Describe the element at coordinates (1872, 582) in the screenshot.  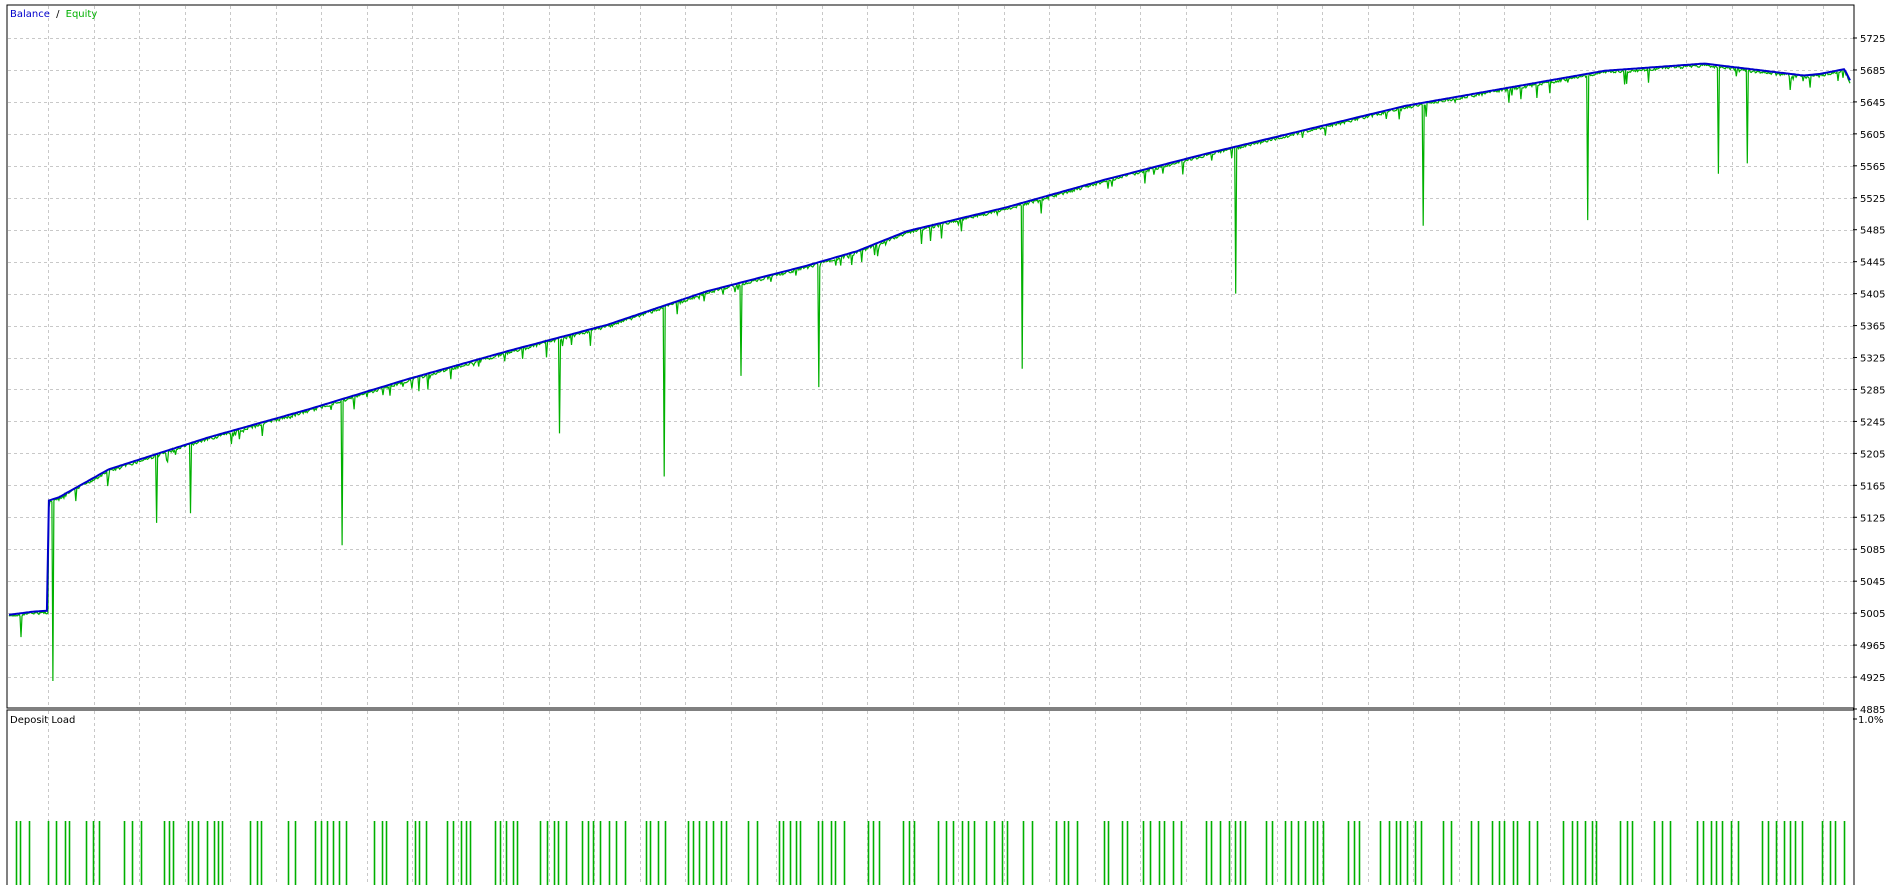
I see `y-tick-label: 5045` at that location.